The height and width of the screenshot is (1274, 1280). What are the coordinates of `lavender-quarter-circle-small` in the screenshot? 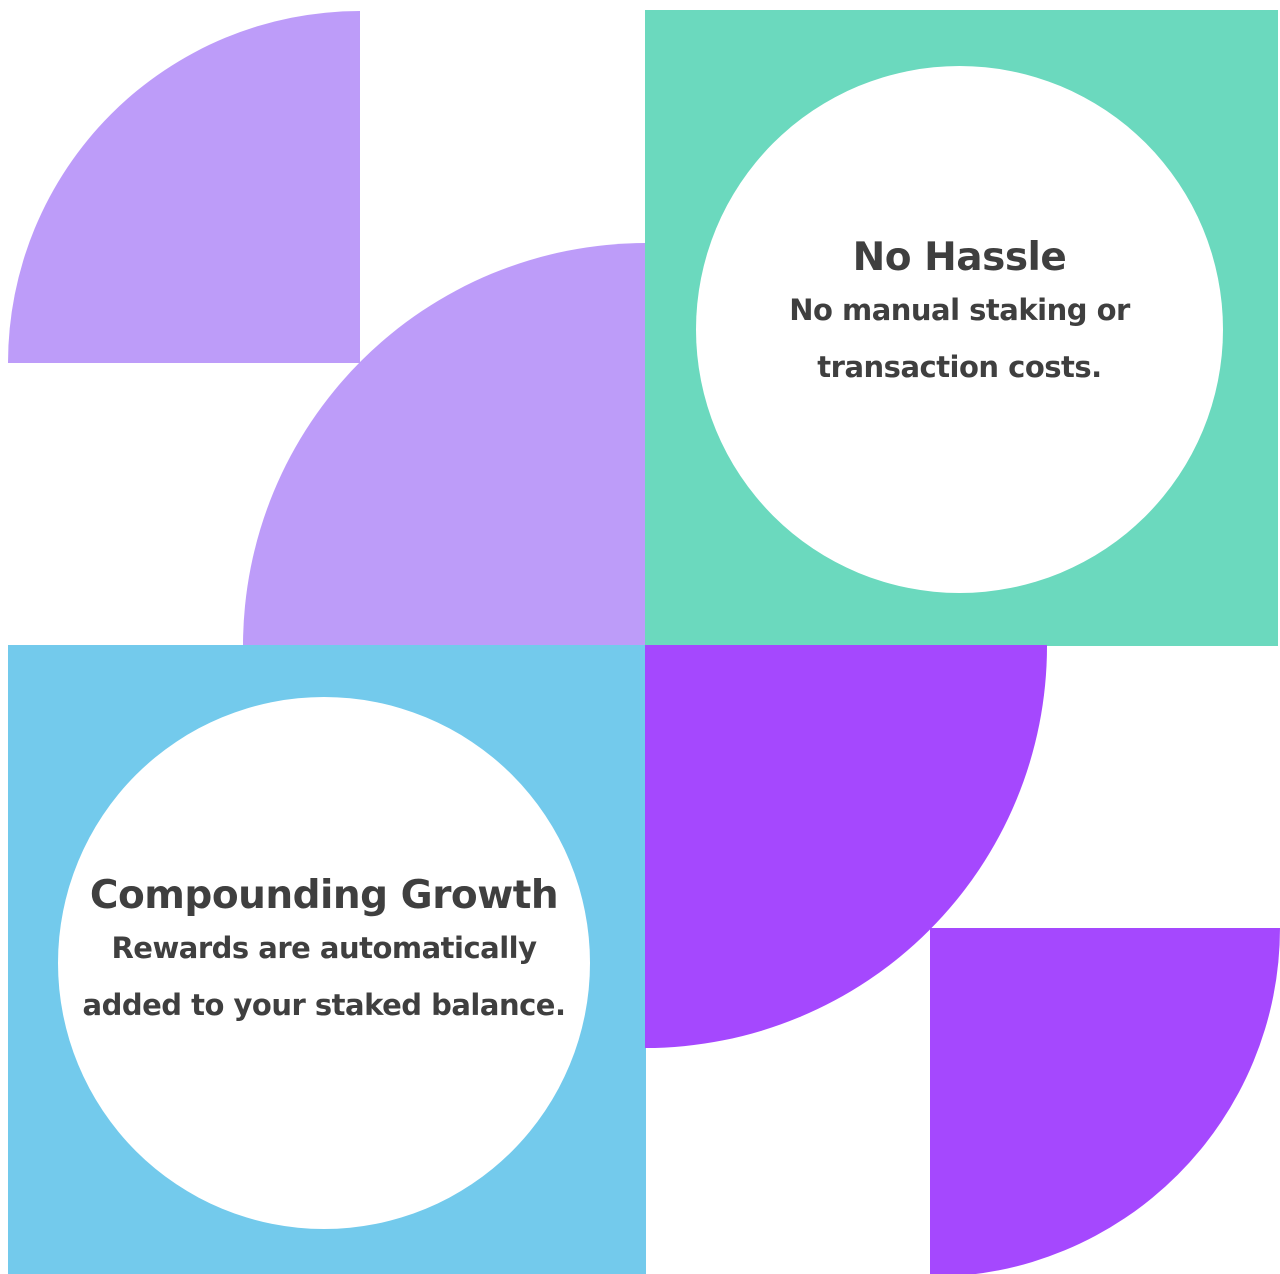 It's located at (184, 187).